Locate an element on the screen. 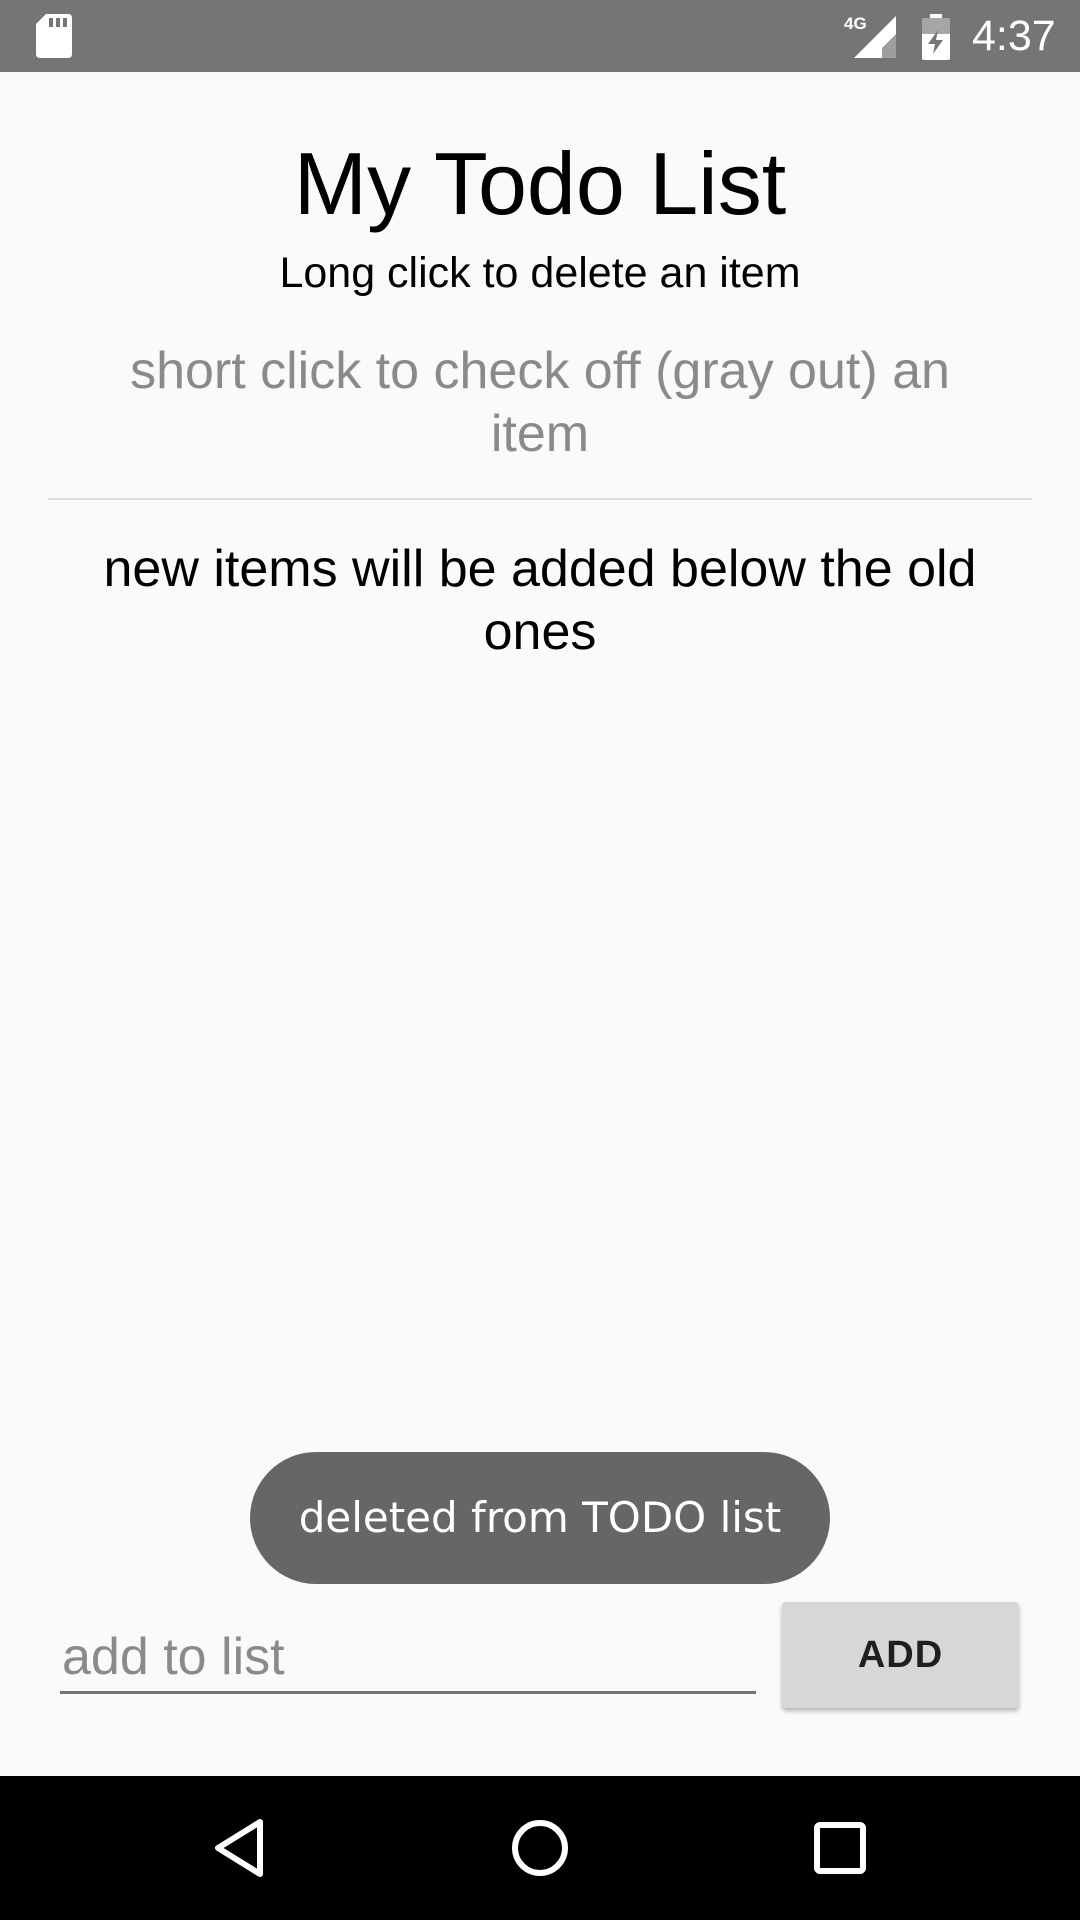  recents-icon is located at coordinates (840, 1848).